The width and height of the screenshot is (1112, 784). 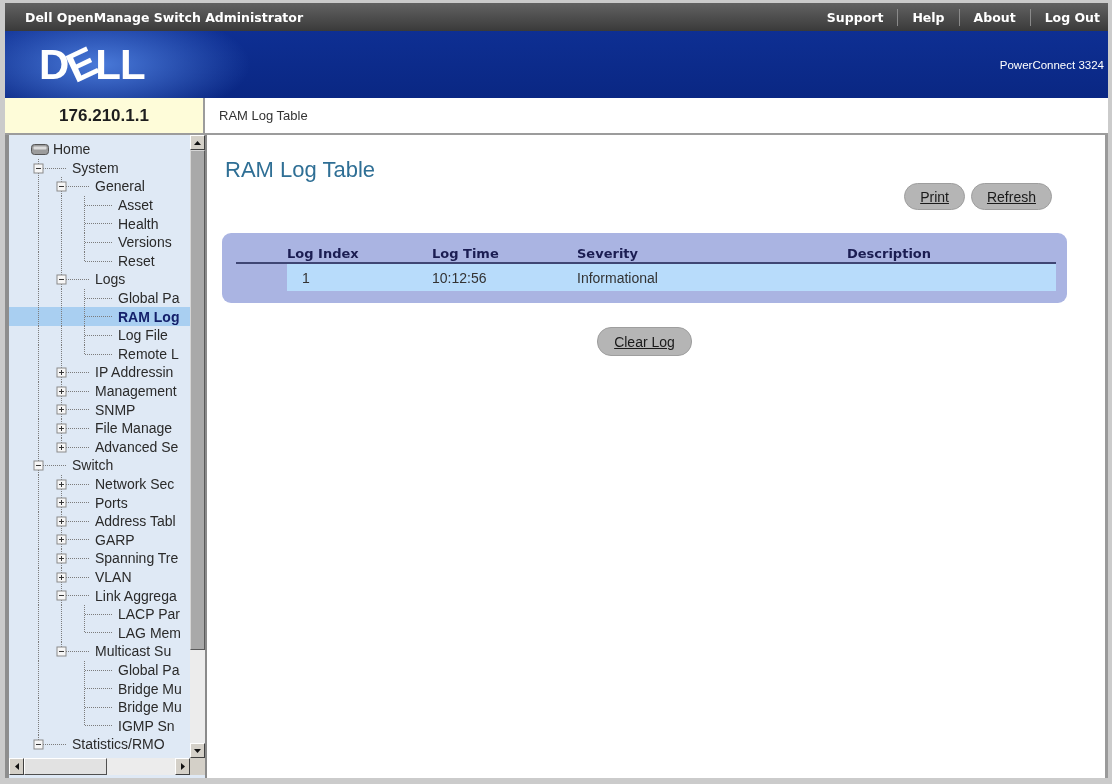 What do you see at coordinates (135, 484) in the screenshot?
I see `tree-item: Network Sec` at bounding box center [135, 484].